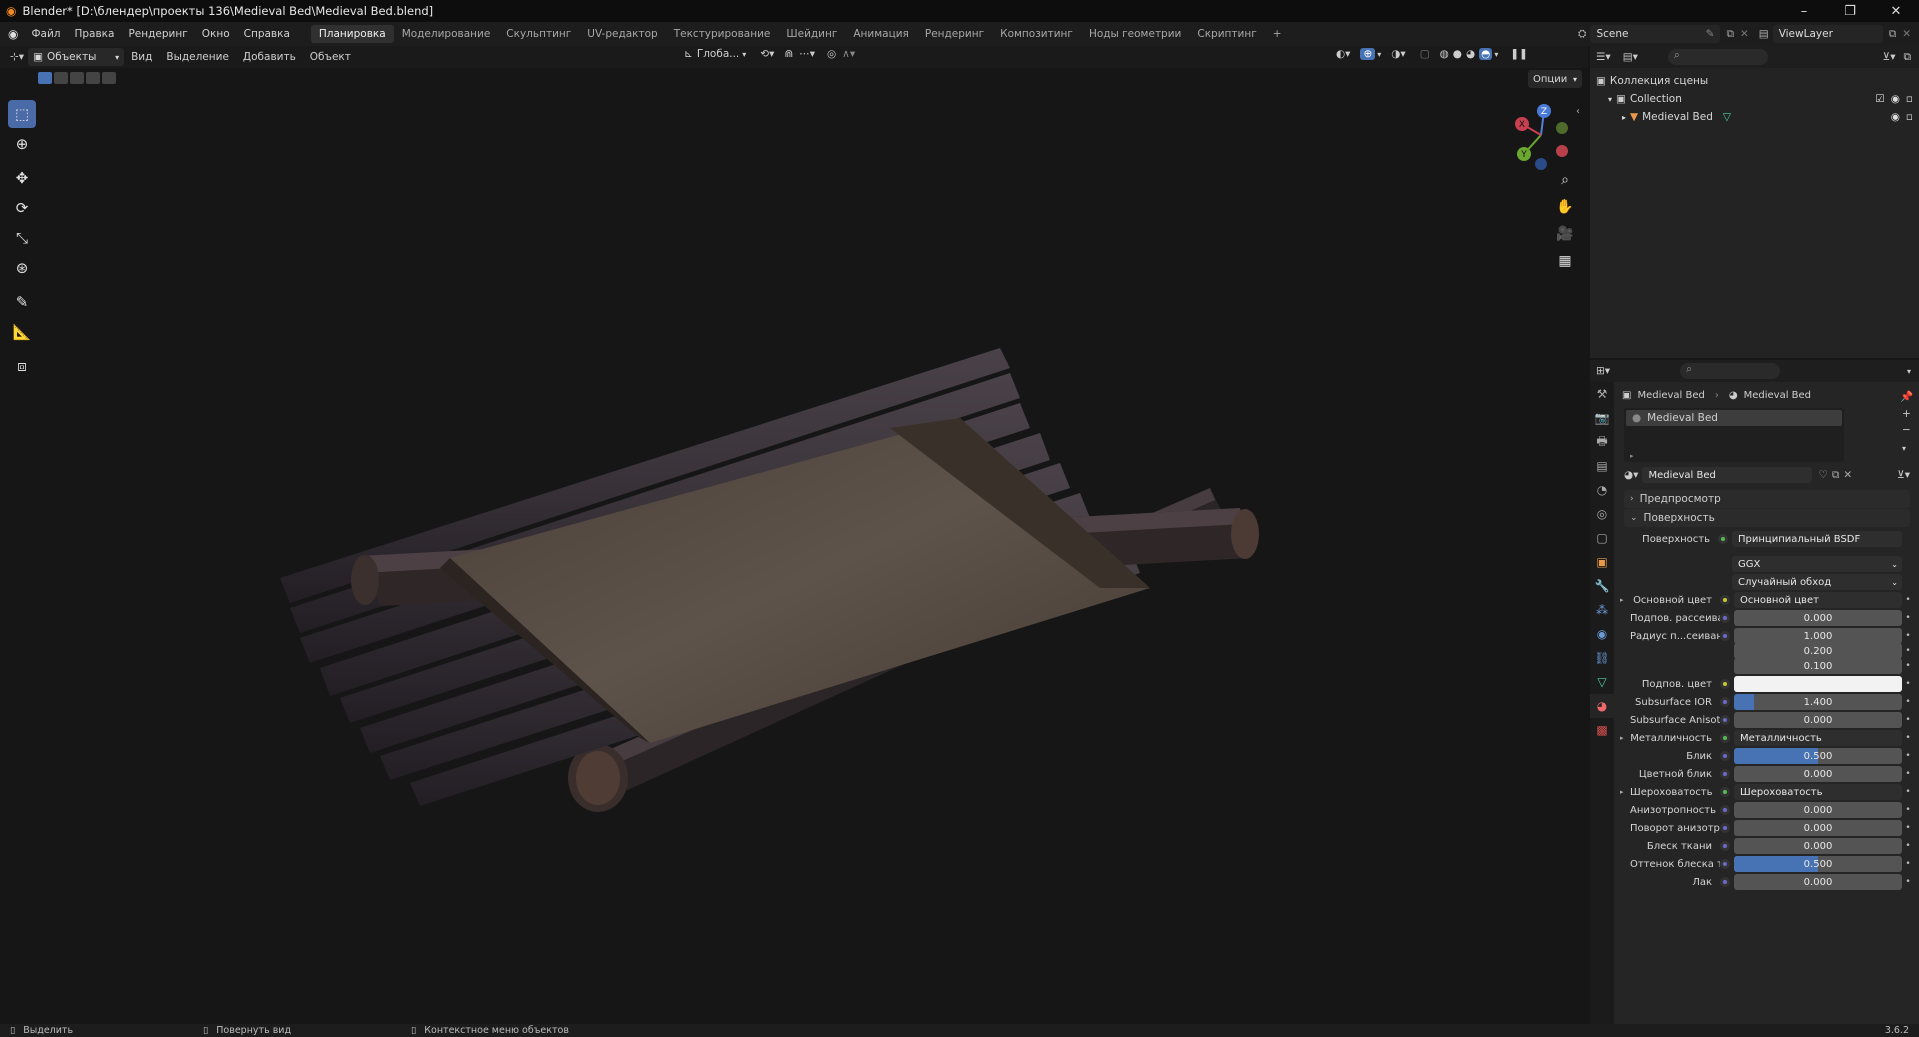 The width and height of the screenshot is (1919, 1037). I want to click on menu-render: Рендеринг, so click(157, 34).